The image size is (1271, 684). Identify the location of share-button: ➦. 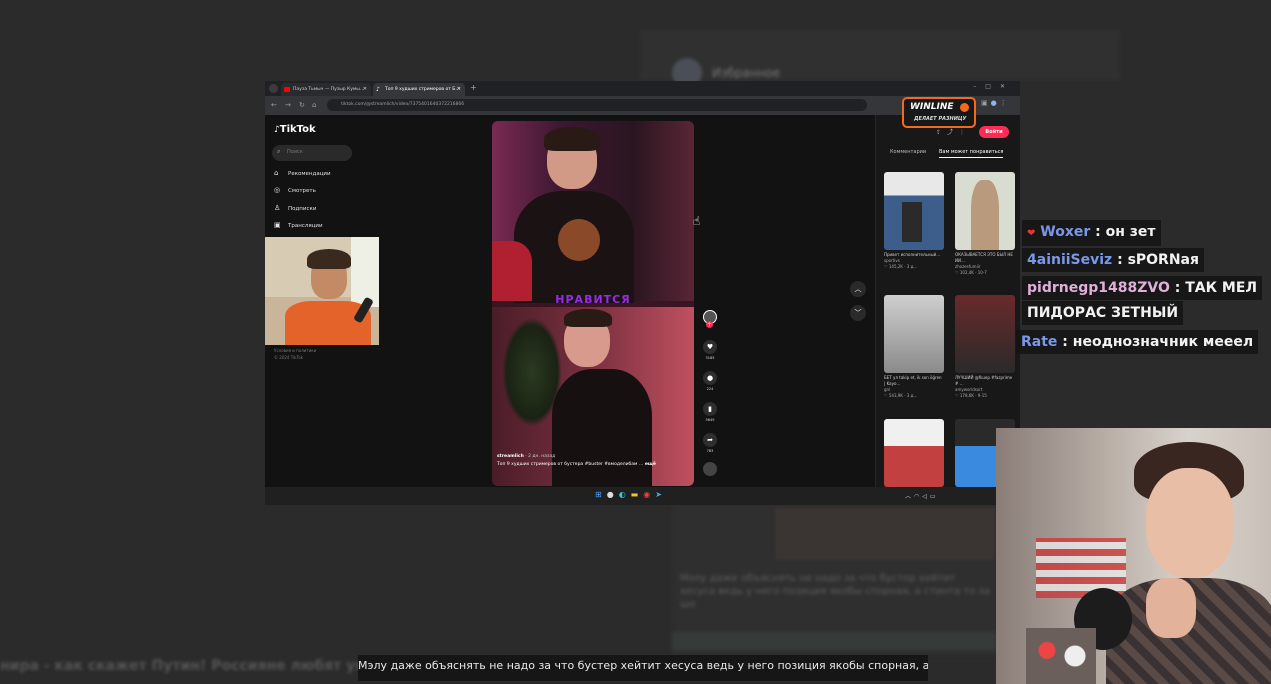
(710, 440).